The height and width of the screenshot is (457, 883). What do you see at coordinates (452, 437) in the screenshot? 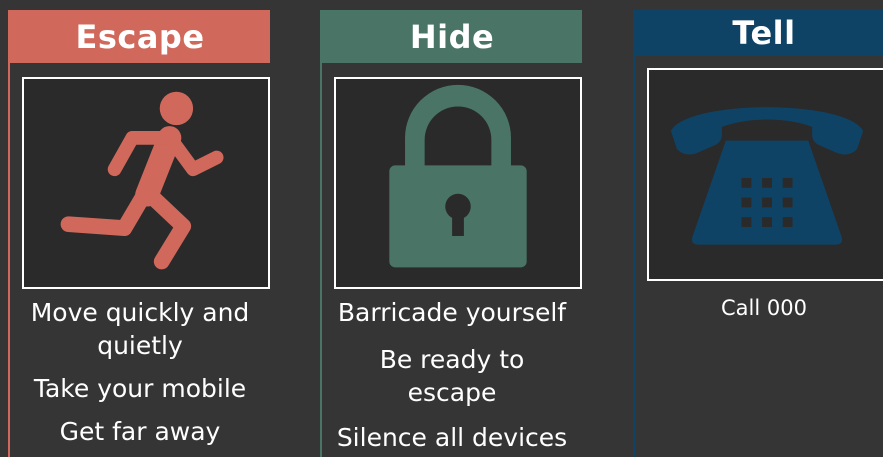
I see `hide-line-3: Silence all devices` at bounding box center [452, 437].